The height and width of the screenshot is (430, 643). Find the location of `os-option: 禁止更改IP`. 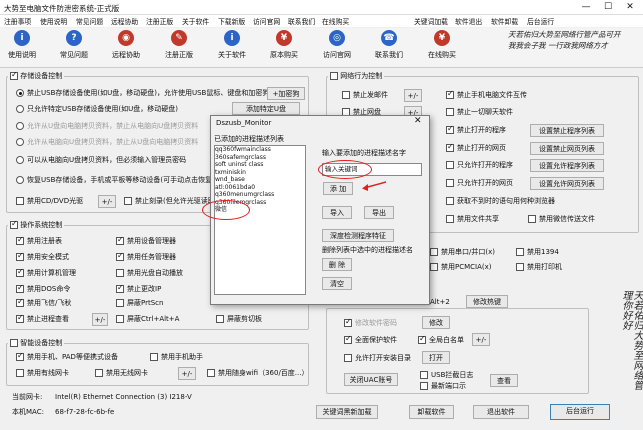

os-option: 禁止更改IP is located at coordinates (138, 288).